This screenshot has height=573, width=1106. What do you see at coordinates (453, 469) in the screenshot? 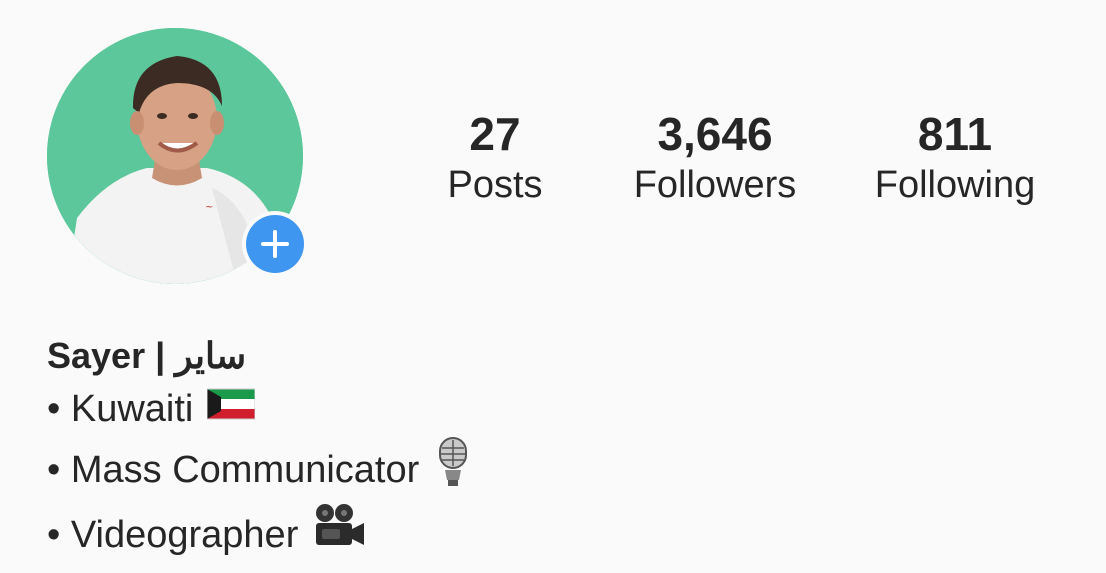
I see `microphone-icon` at bounding box center [453, 469].